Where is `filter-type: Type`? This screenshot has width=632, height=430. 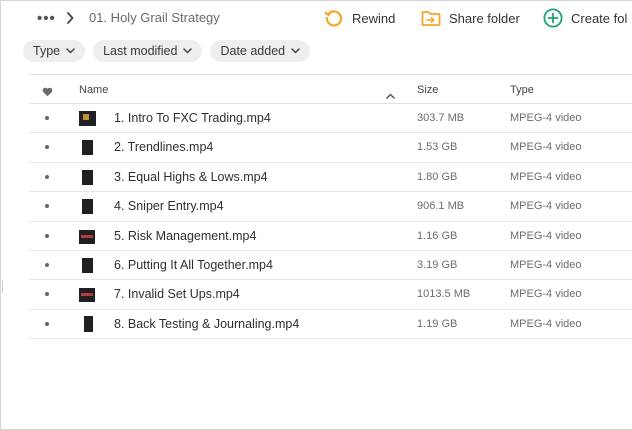
filter-type: Type is located at coordinates (54, 51).